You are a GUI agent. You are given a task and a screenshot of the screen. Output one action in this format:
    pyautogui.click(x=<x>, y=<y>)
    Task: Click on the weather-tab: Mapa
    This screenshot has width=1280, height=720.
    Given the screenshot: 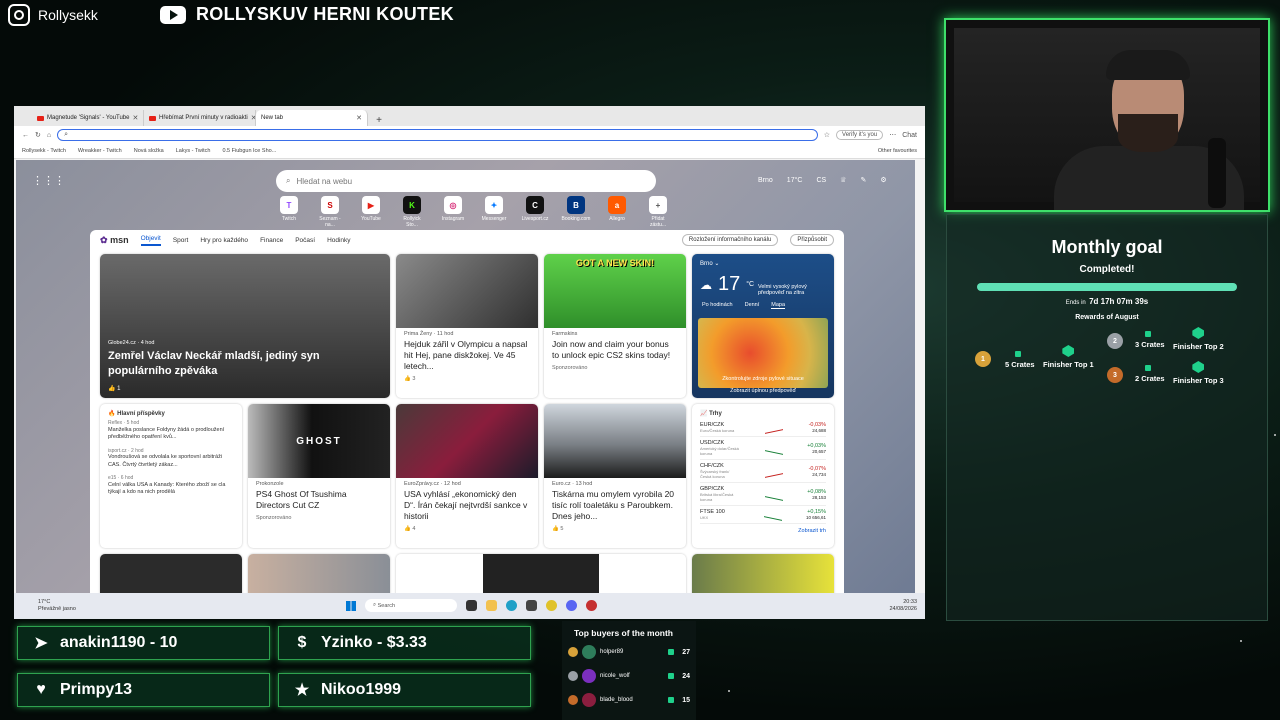 What is the action you would take?
    pyautogui.click(x=778, y=305)
    